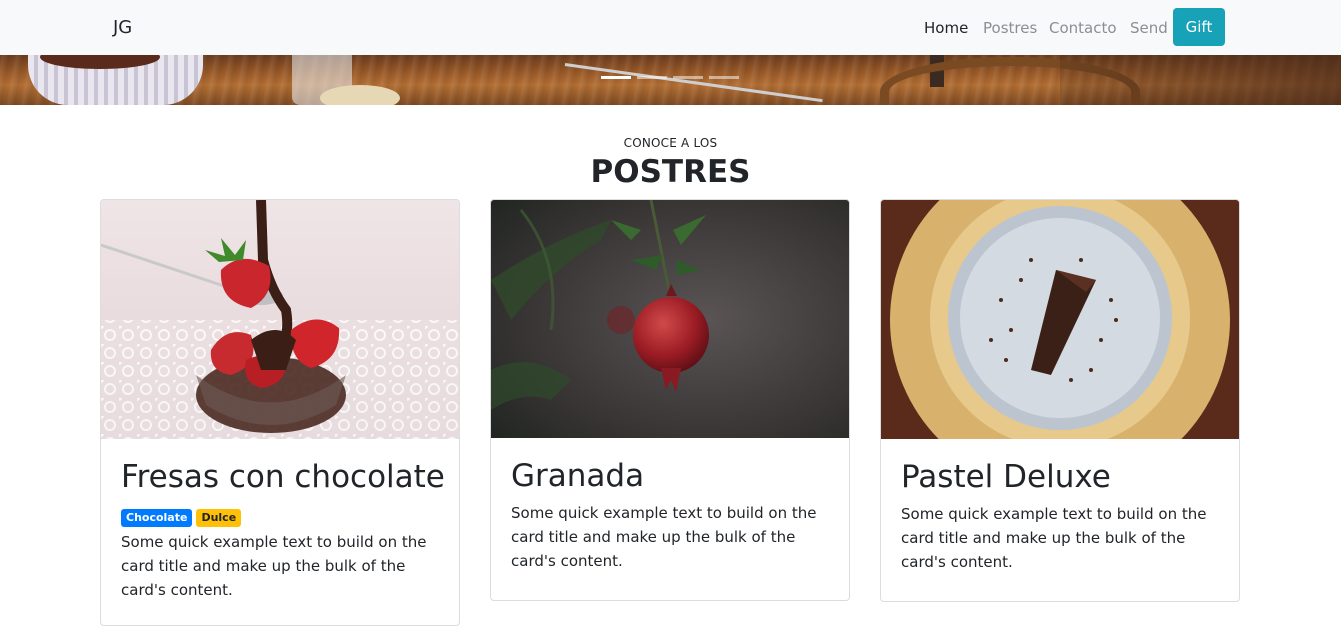 This screenshot has height=637, width=1341. Describe the element at coordinates (670, 172) in the screenshot. I see `section-title: POSTRES` at that location.